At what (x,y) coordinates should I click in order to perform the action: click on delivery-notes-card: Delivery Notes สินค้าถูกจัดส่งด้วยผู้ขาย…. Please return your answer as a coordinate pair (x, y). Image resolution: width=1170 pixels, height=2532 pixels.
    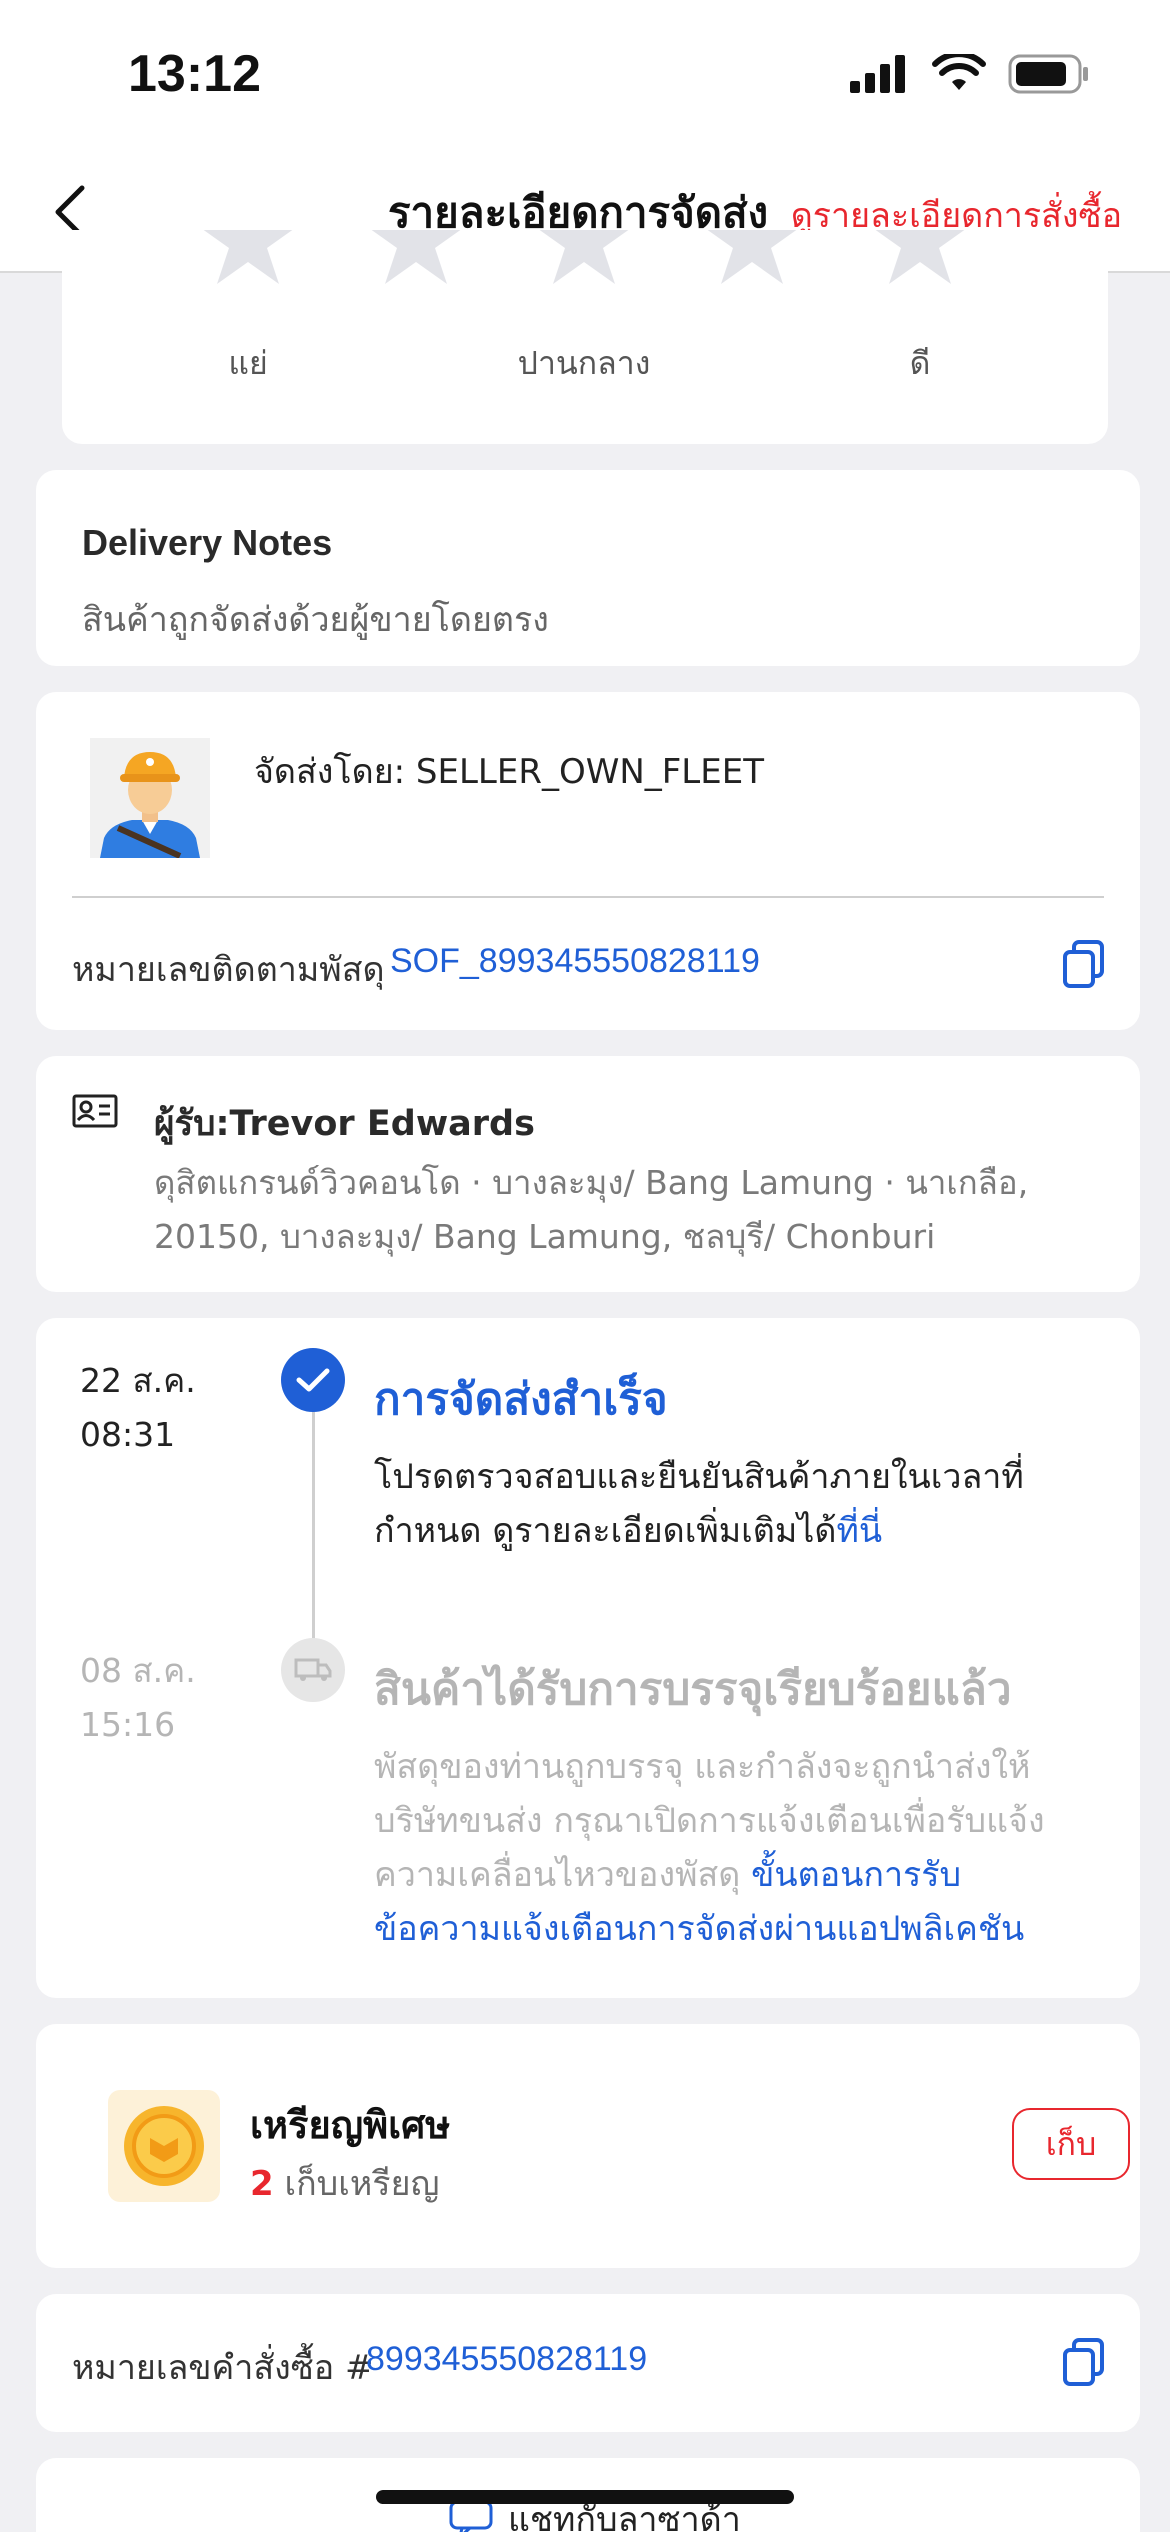
    Looking at the image, I should click on (588, 568).